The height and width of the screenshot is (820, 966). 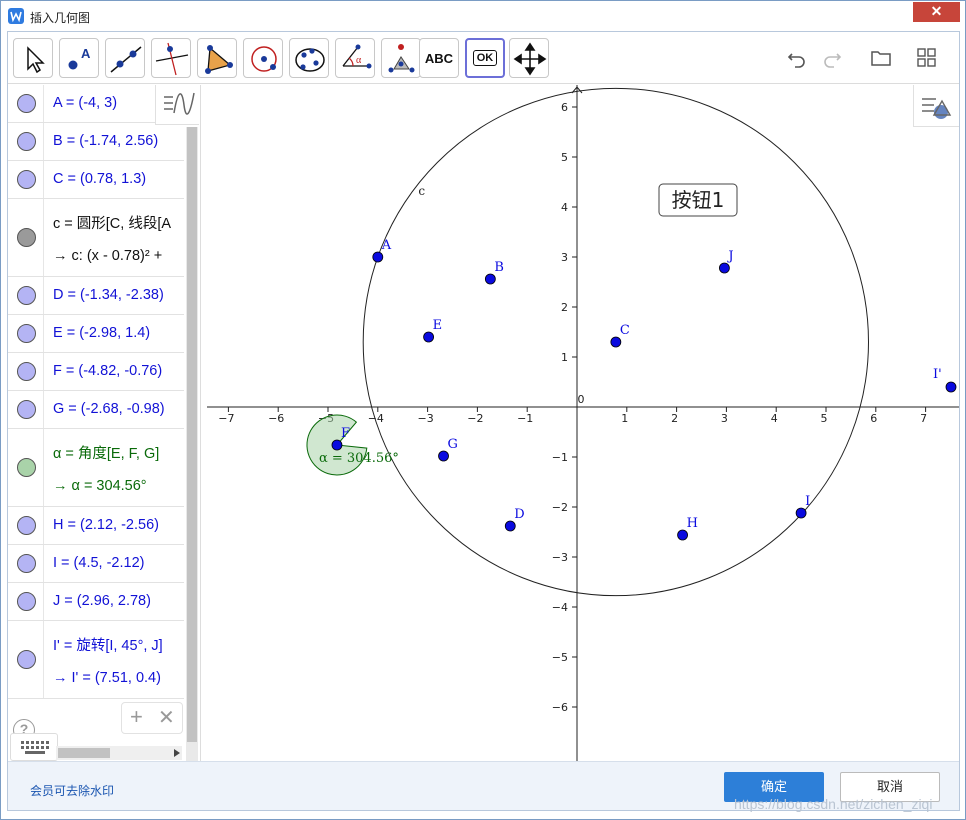 I want to click on delete-icon: ✕, so click(x=166, y=717).